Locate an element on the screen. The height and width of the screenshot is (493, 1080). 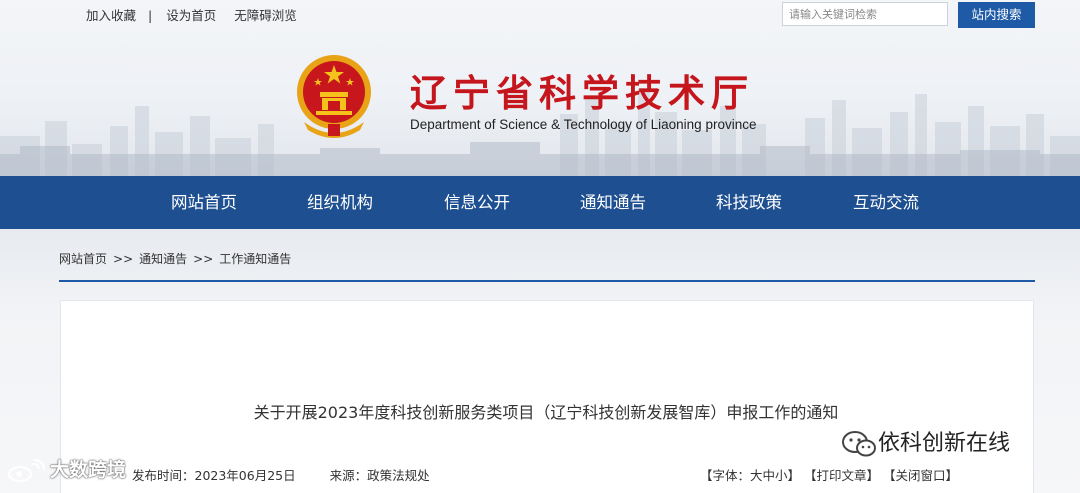
site-search-button: 站内搜索 is located at coordinates (996, 15).